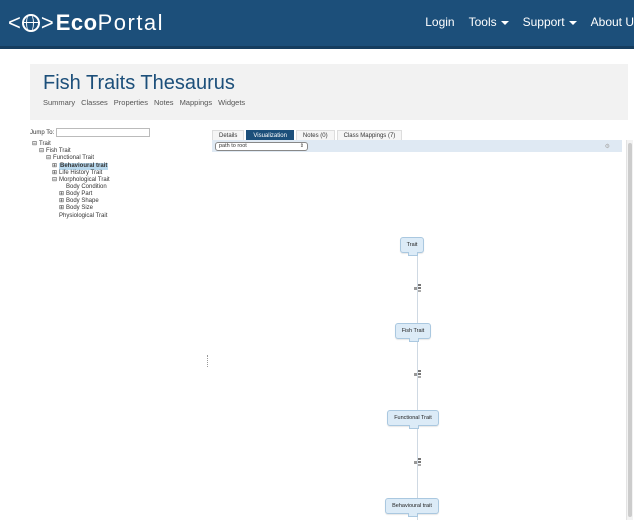 The height and width of the screenshot is (520, 634). What do you see at coordinates (439, 22) in the screenshot?
I see `login-link: Login` at bounding box center [439, 22].